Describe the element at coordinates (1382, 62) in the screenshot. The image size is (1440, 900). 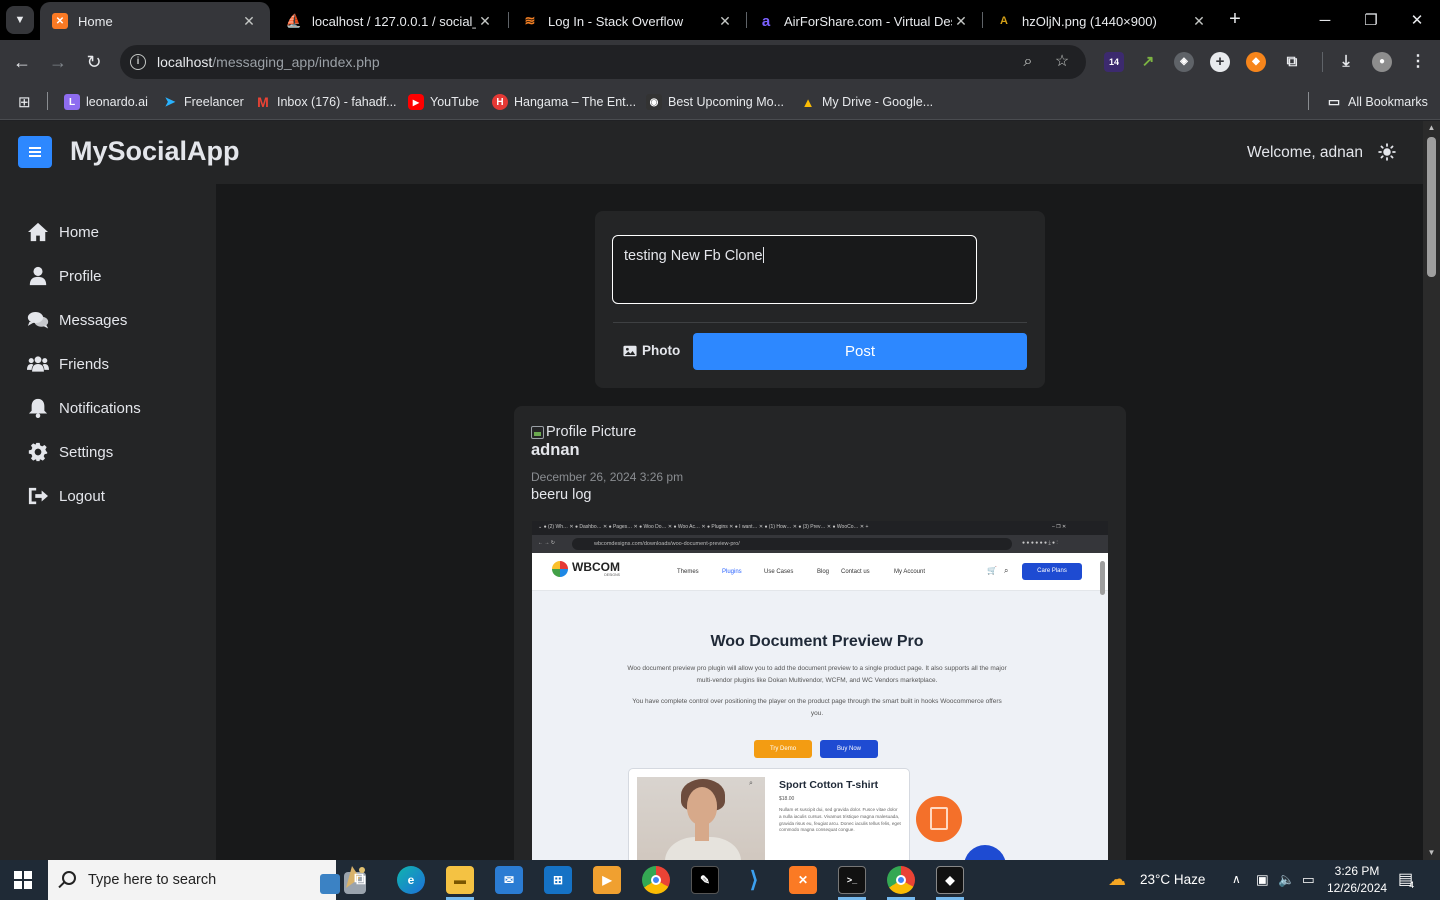
I see `profile-avatar-icon: ●` at that location.